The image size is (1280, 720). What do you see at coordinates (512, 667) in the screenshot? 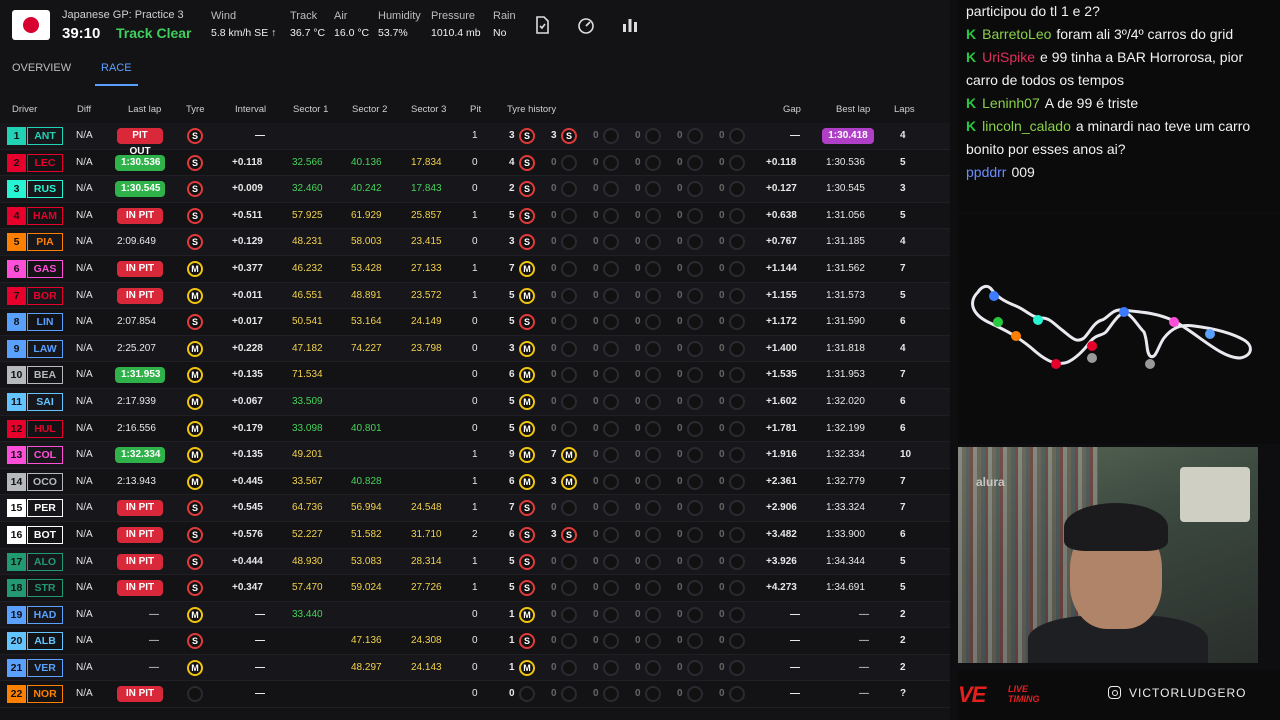
I see `stint-laps: 1` at bounding box center [512, 667].